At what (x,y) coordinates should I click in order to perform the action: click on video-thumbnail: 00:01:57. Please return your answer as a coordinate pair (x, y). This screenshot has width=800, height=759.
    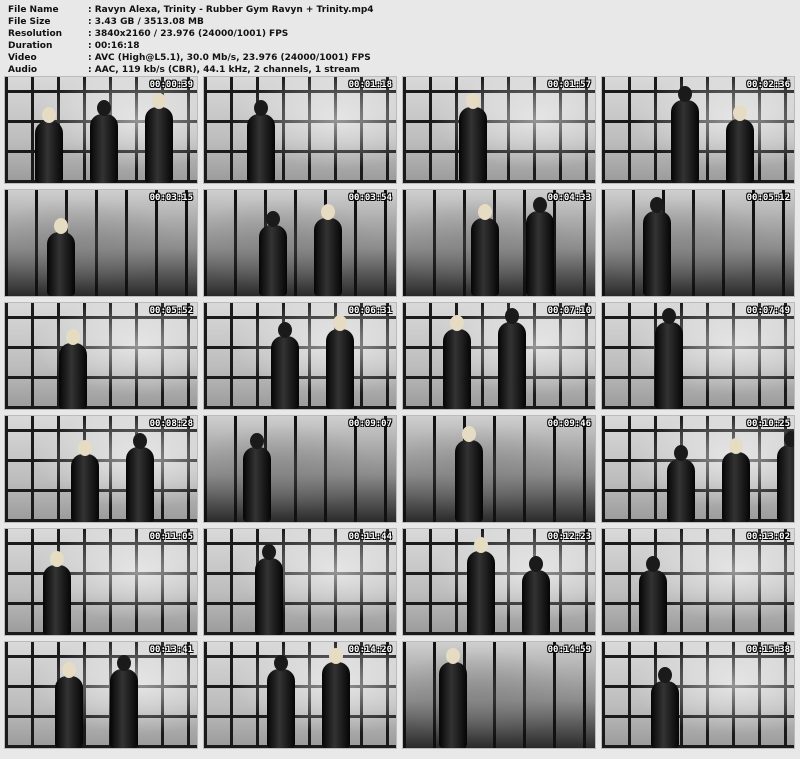
    Looking at the image, I should click on (499, 130).